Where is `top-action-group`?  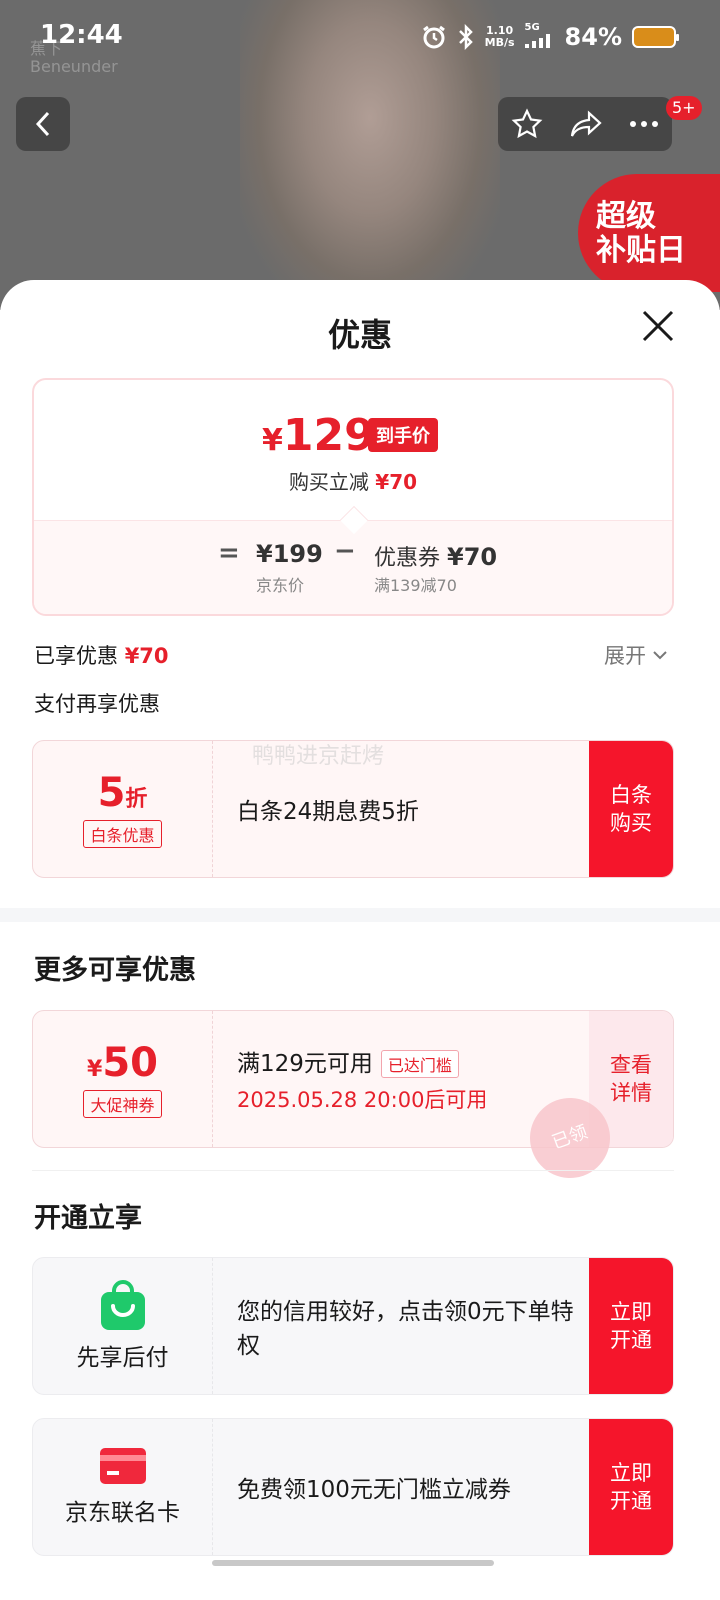
top-action-group is located at coordinates (585, 124).